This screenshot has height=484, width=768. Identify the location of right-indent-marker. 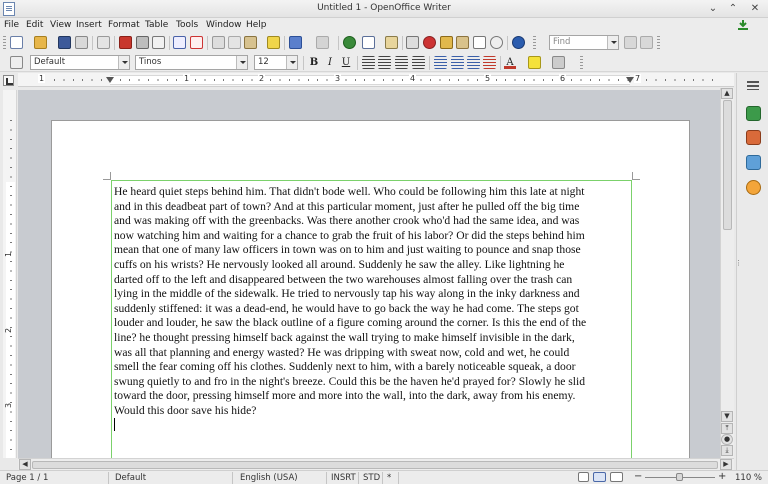
(630, 80).